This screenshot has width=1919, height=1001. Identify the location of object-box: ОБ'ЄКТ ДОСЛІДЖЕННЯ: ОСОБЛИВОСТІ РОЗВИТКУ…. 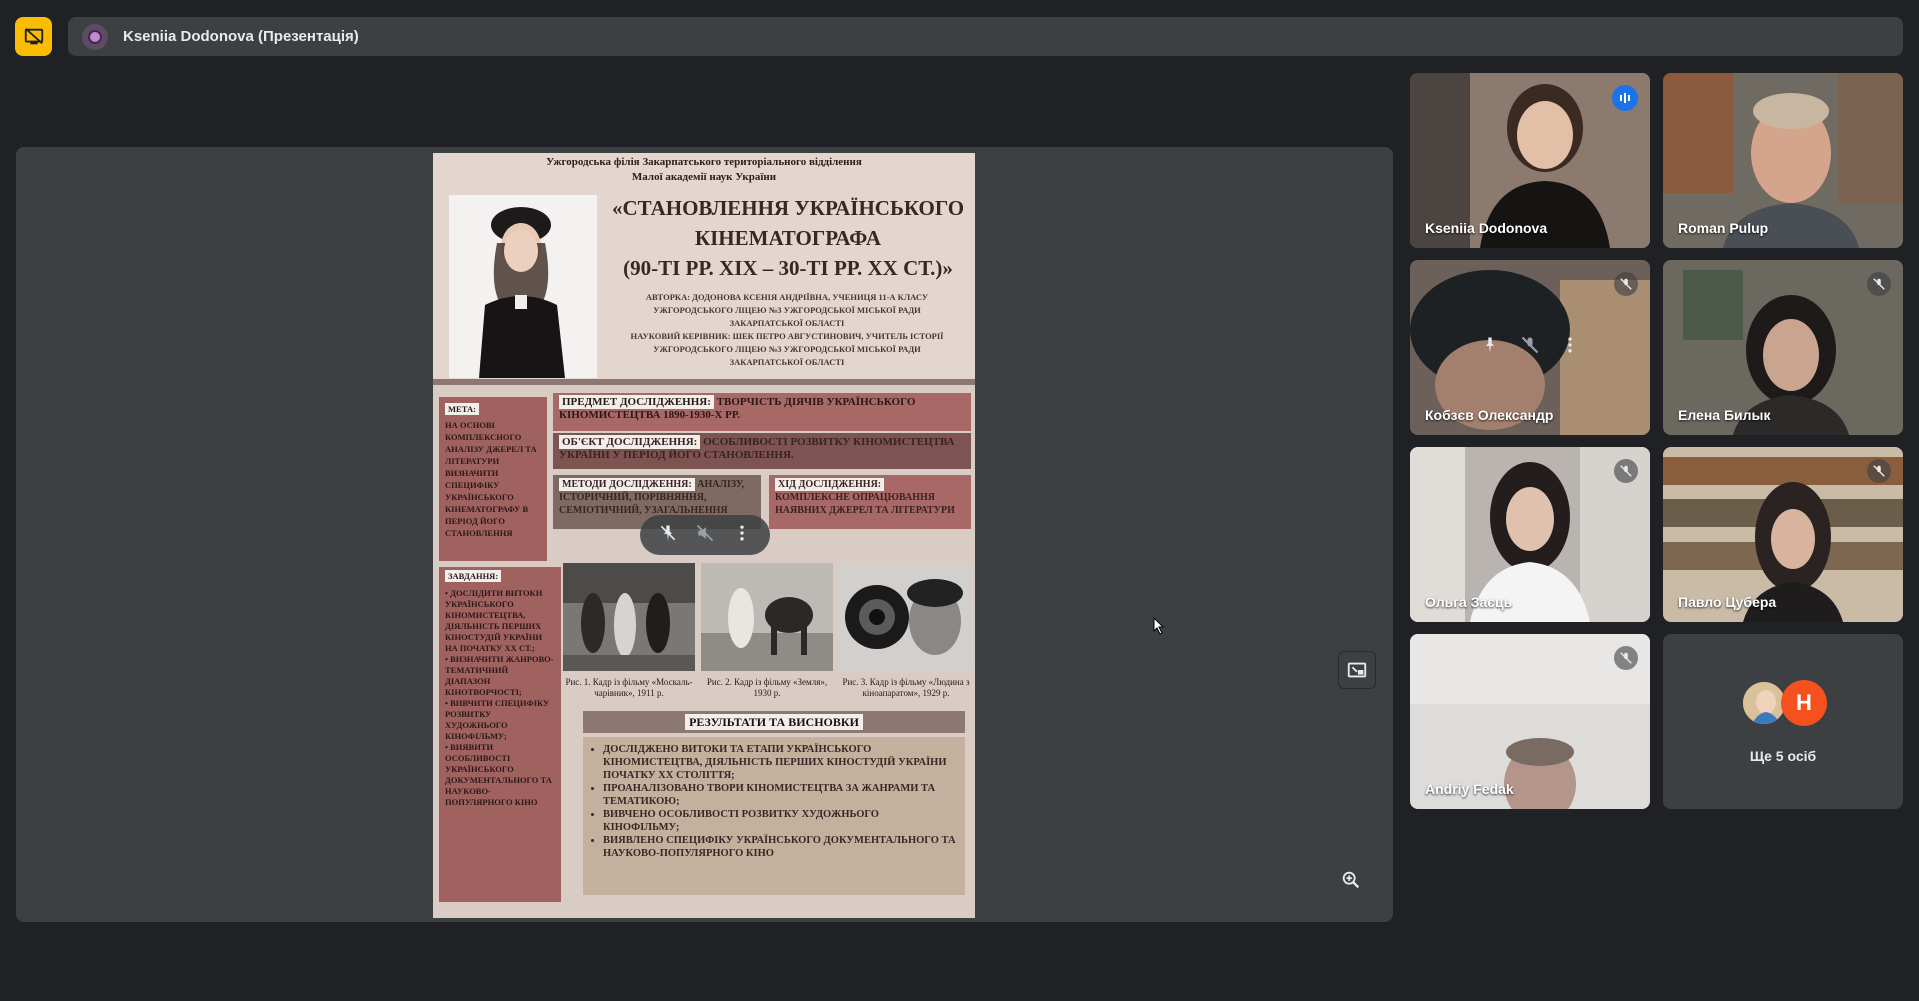
(762, 451).